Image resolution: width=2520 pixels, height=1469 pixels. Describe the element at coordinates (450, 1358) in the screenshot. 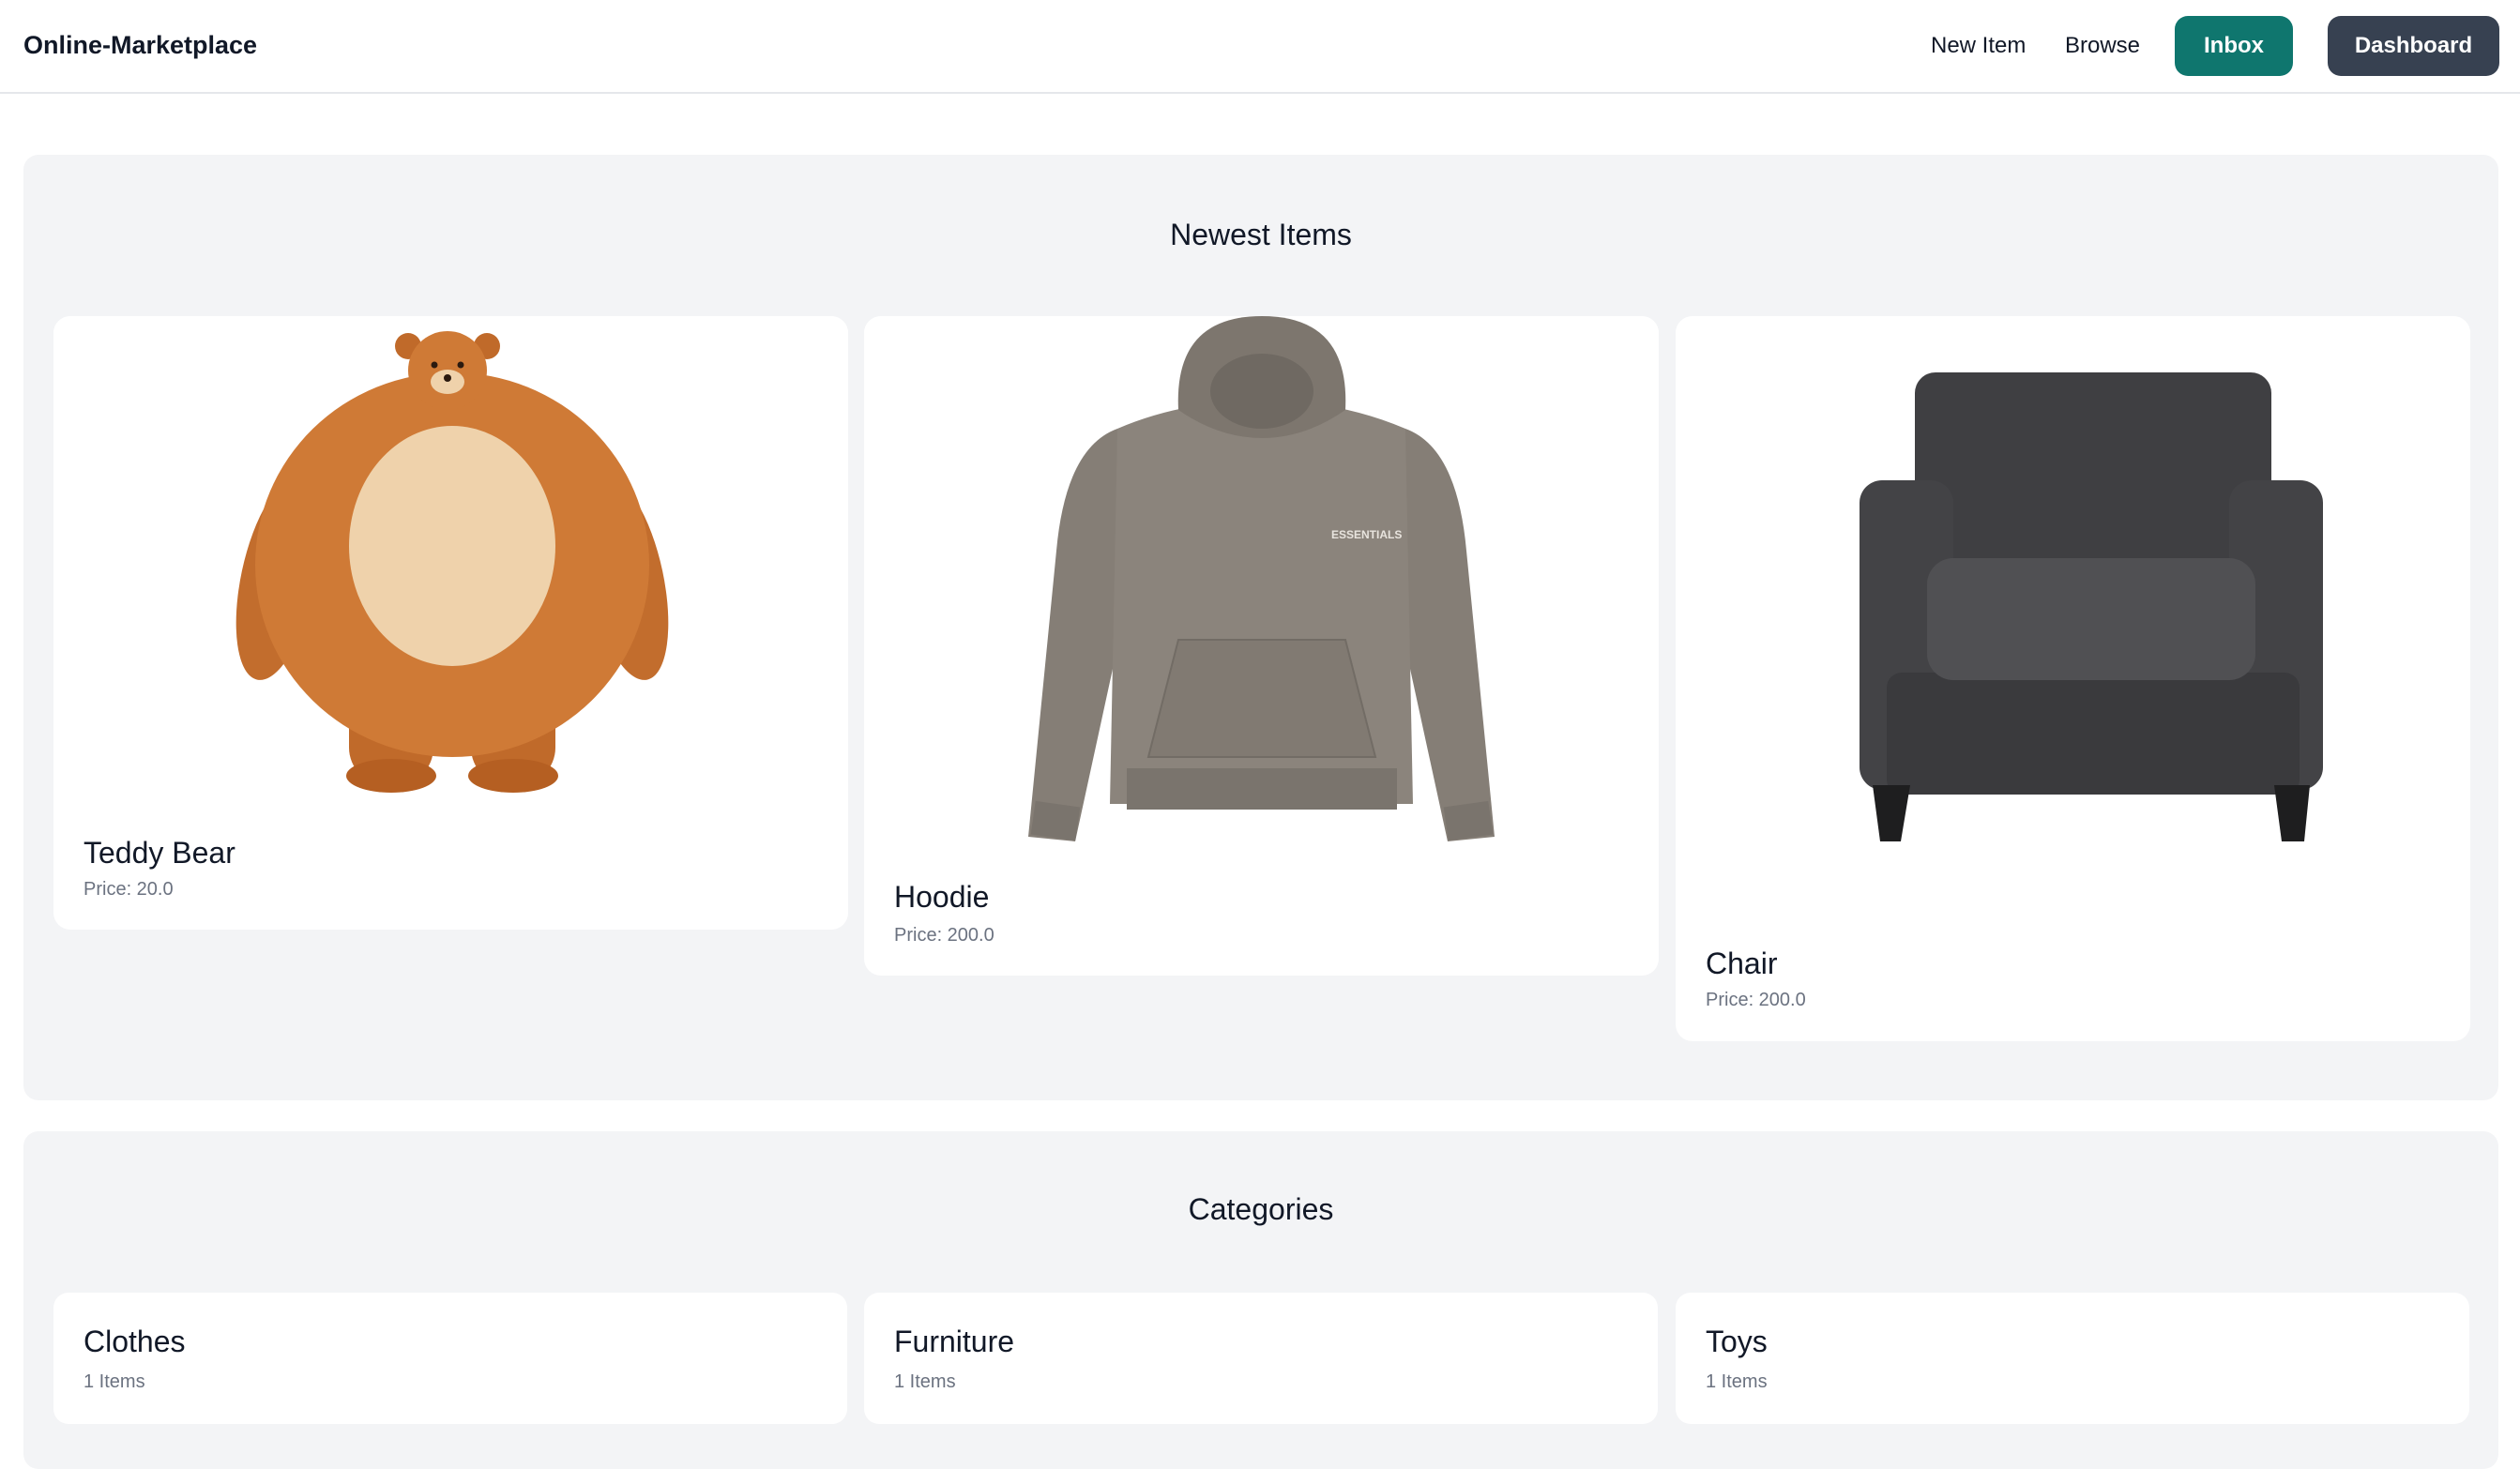

I see `category-card-clothes: Clothes 1 Items` at that location.